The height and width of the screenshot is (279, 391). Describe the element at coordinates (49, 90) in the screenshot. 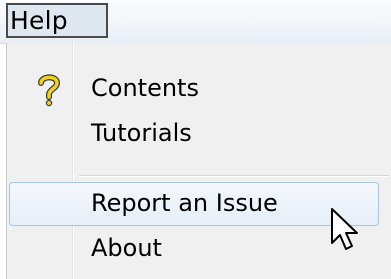

I see `help-question-icon` at that location.